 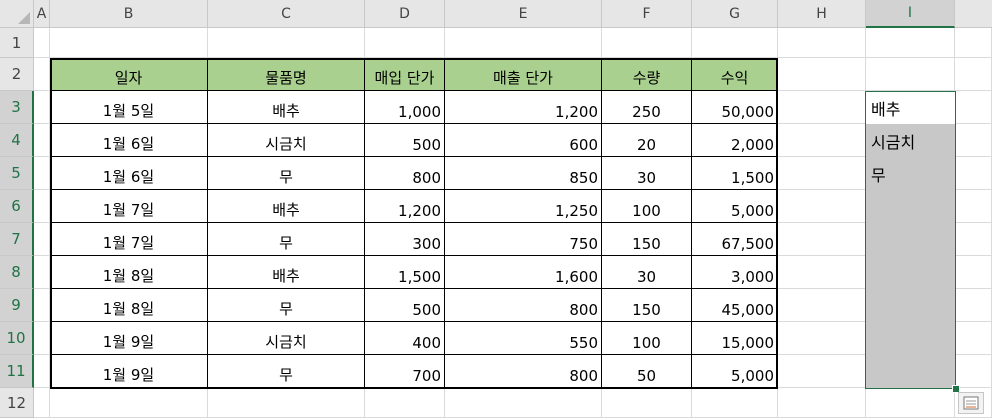 What do you see at coordinates (647, 14) in the screenshot?
I see `column-header-f: F` at bounding box center [647, 14].